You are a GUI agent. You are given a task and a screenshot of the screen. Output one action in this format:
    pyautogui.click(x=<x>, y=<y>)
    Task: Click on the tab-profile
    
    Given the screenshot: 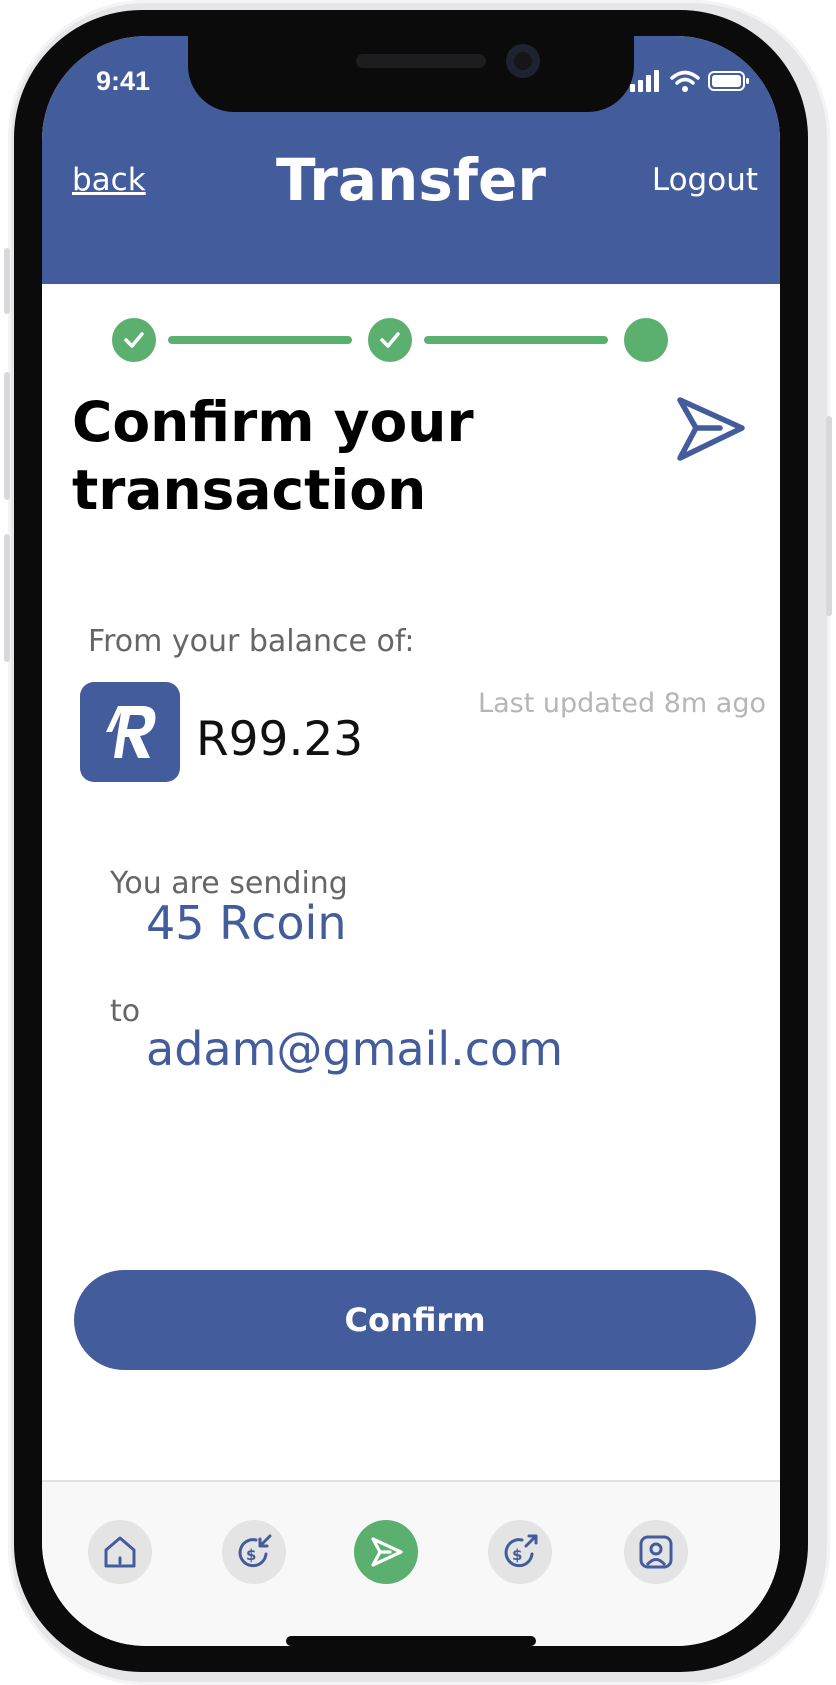 What is the action you would take?
    pyautogui.click(x=656, y=1552)
    